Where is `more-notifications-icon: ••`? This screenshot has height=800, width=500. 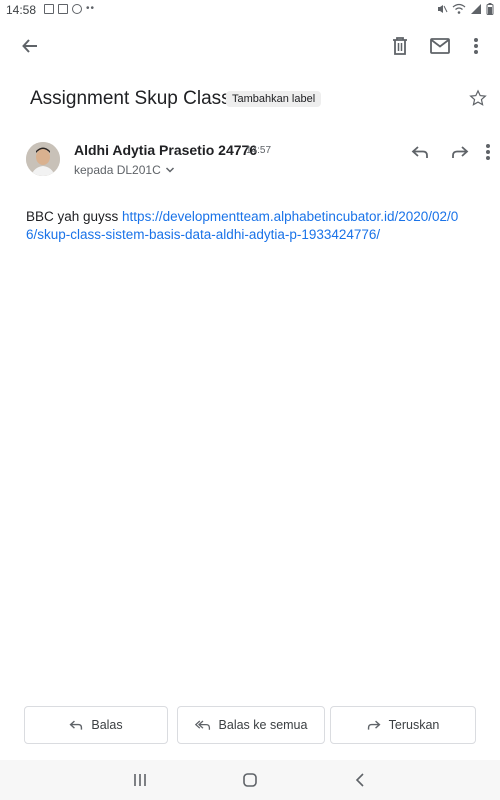
more-notifications-icon: •• is located at coordinates (91, 8).